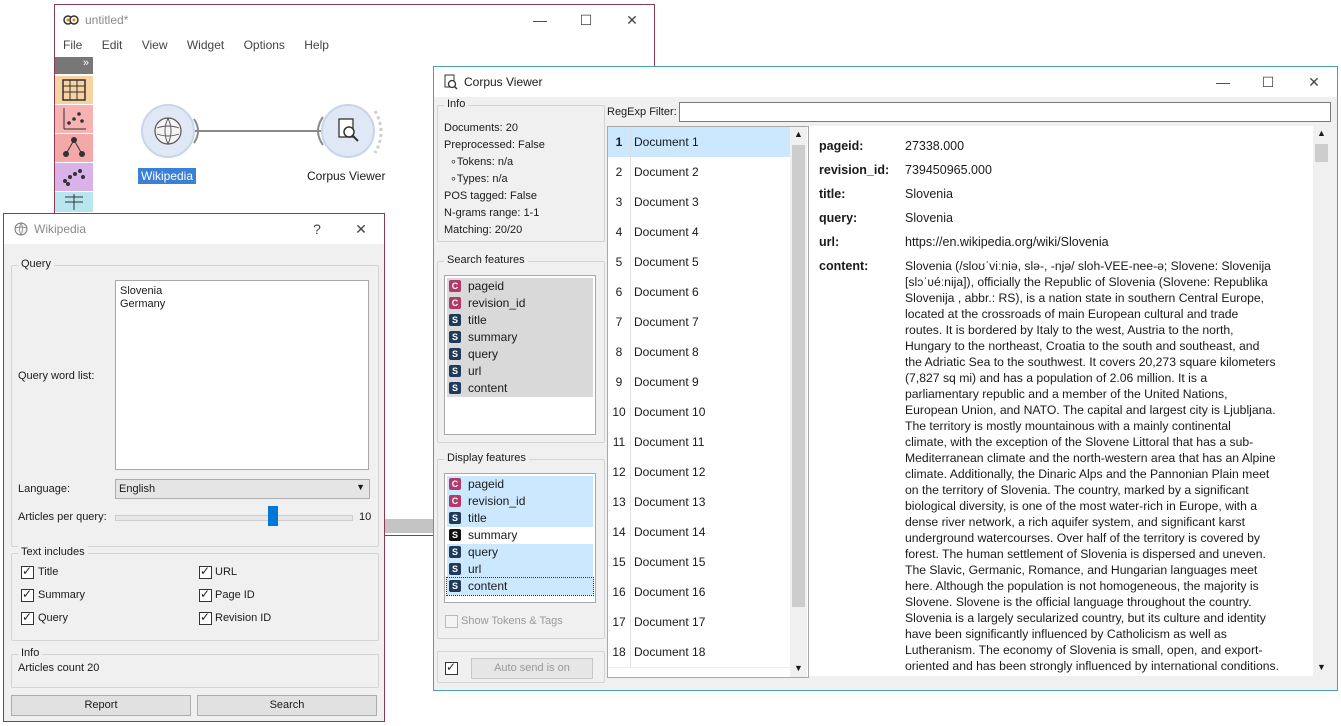 Image resolution: width=1341 pixels, height=726 pixels. Describe the element at coordinates (540, 20) in the screenshot. I see `minimize-button: —` at that location.